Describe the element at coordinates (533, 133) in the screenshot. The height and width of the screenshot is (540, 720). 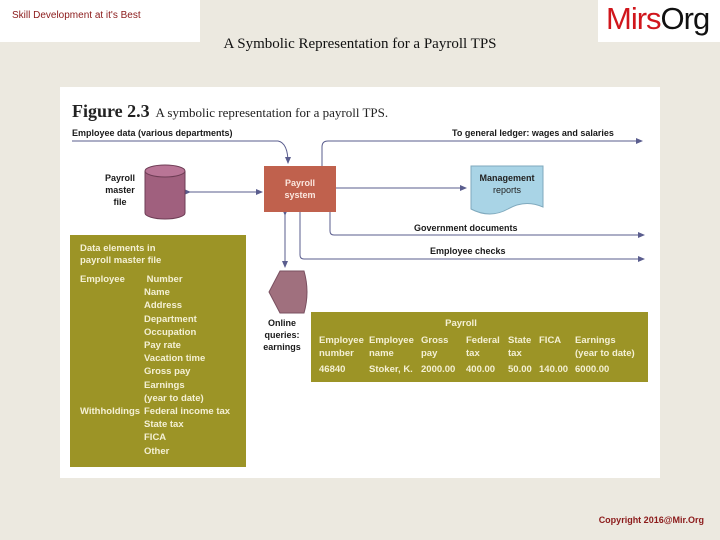
I see `general-ledger-label: To general ledger: wages and salaries` at that location.